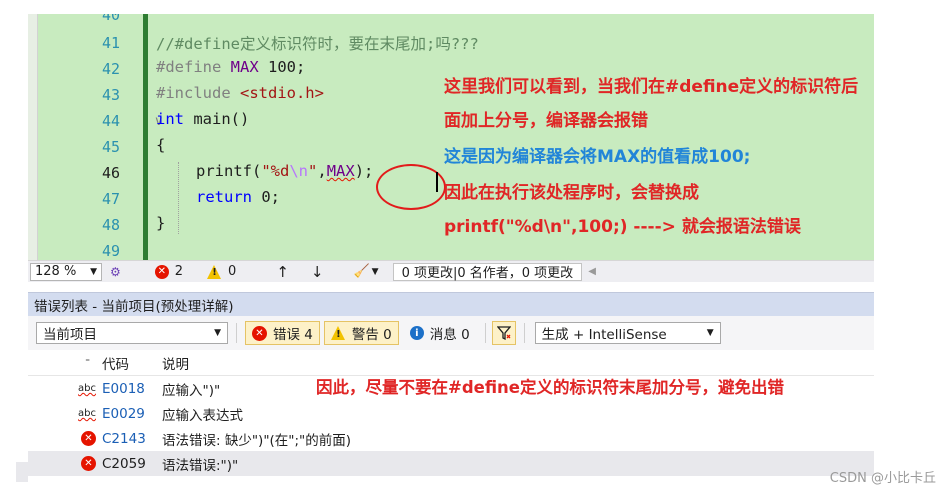  I want to click on annotation-text: 这里我们可以看到，当我们在#define定义的标识符后, so click(651, 87).